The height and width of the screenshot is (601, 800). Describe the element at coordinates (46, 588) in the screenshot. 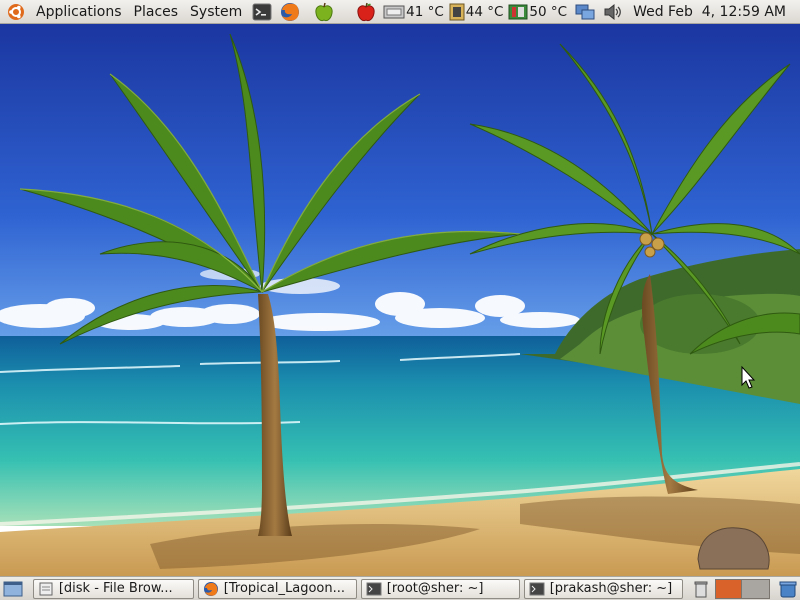

I see `file-browser-icon` at that location.